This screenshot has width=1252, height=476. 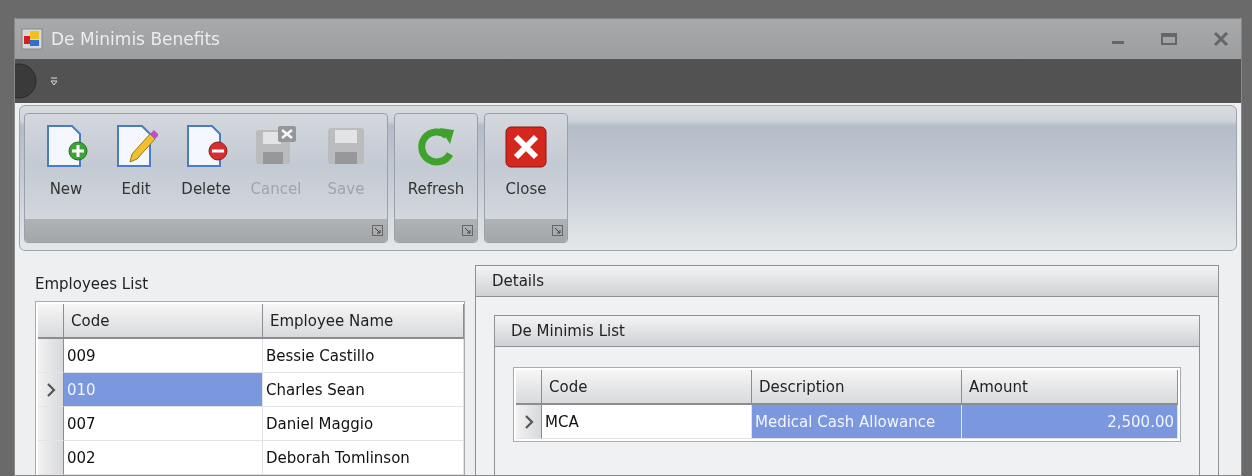 I want to click on maximize-icon, so click(x=1169, y=39).